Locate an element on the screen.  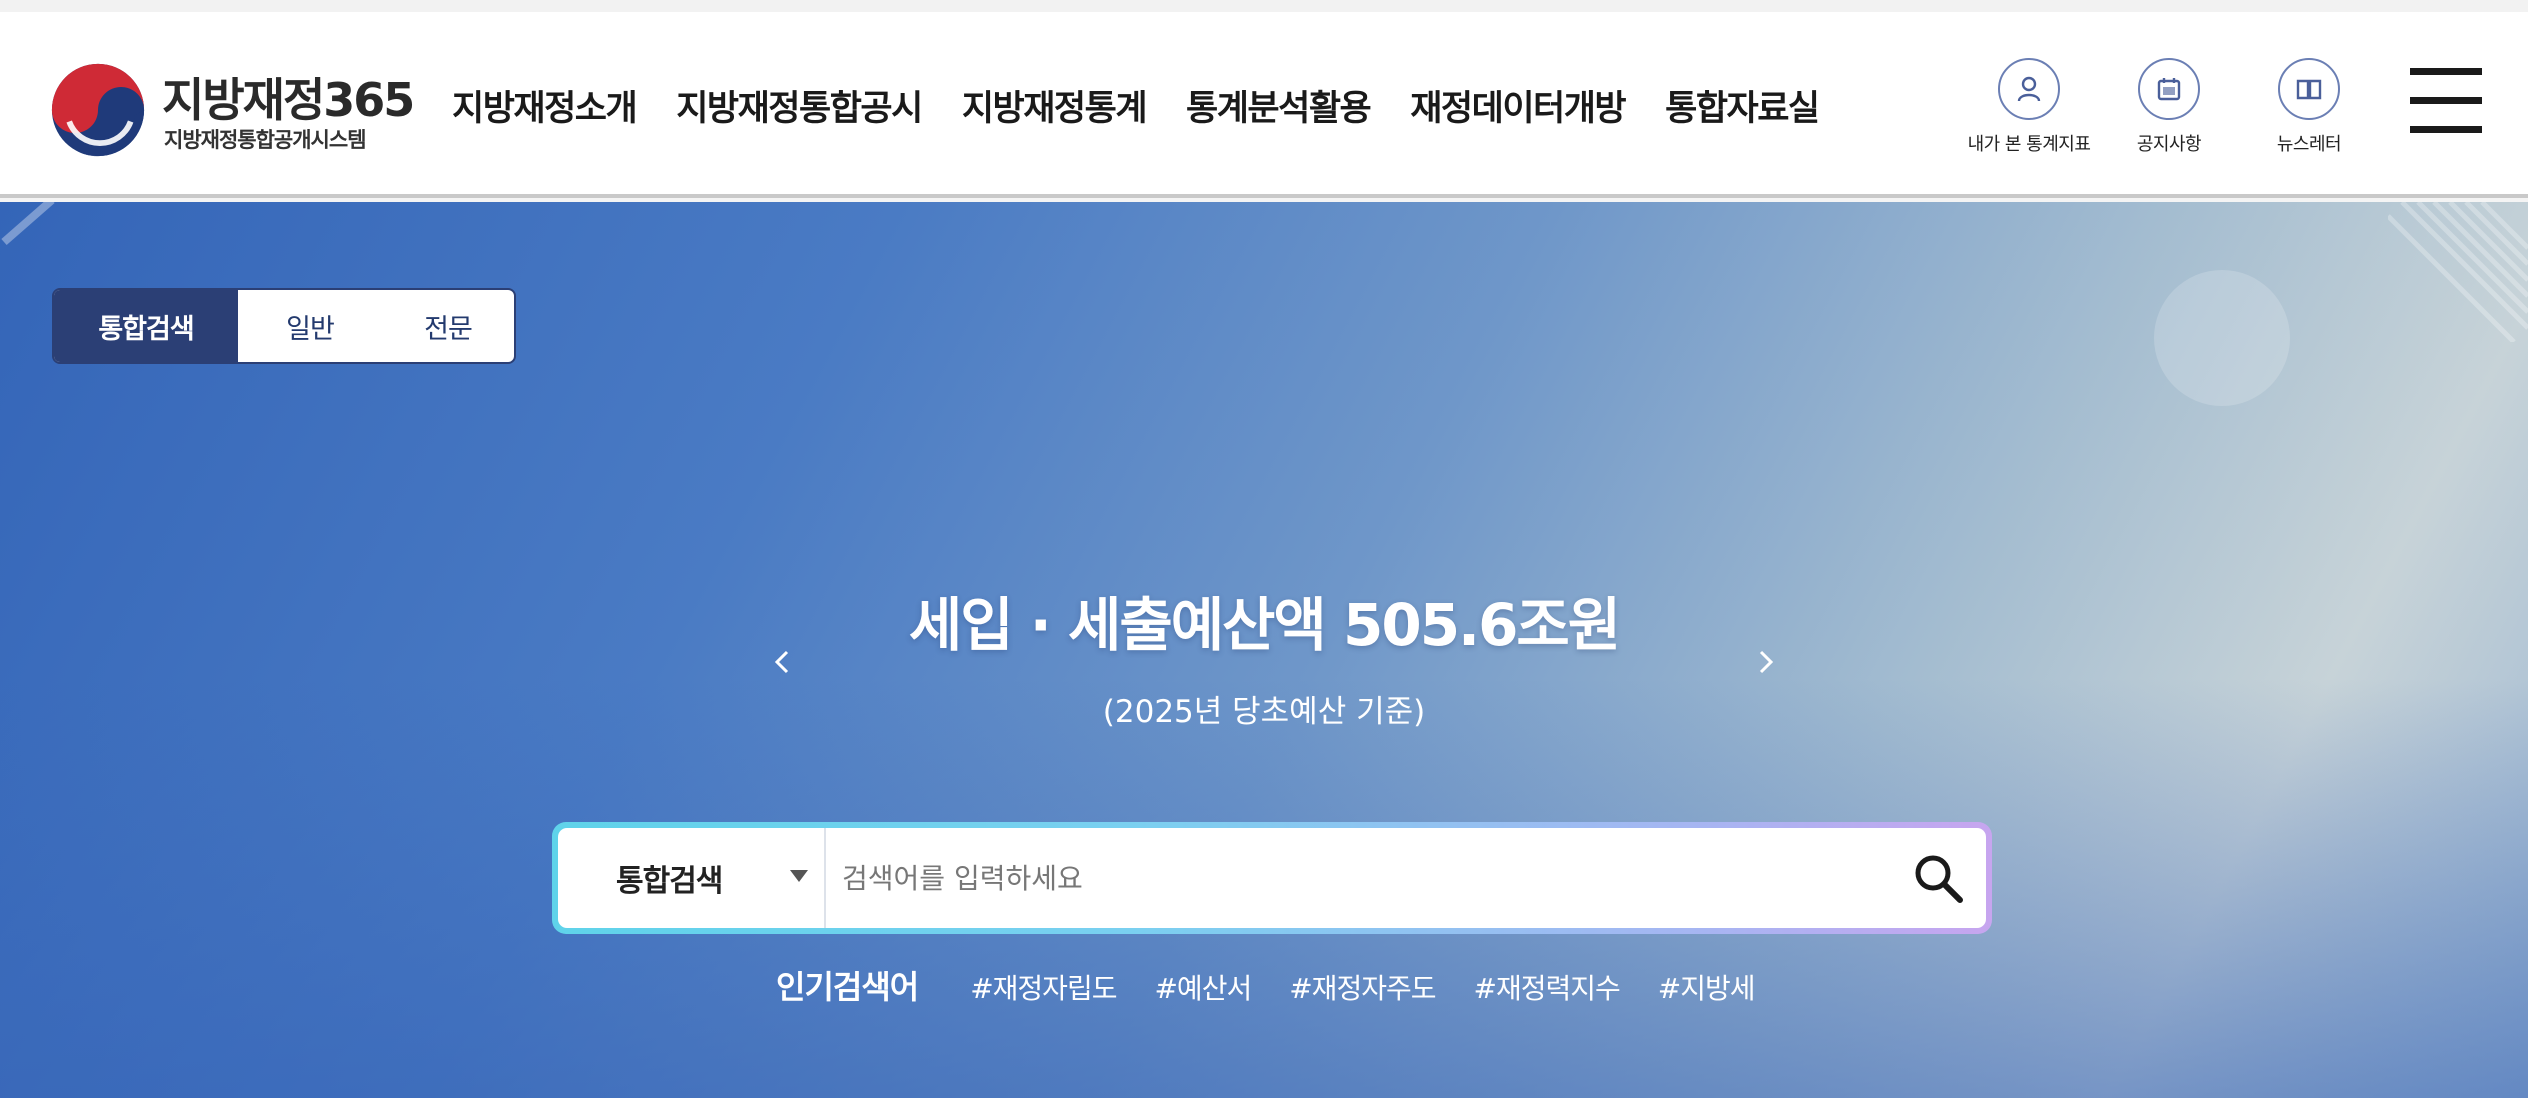
hamburger-menu-icon is located at coordinates (2446, 101).